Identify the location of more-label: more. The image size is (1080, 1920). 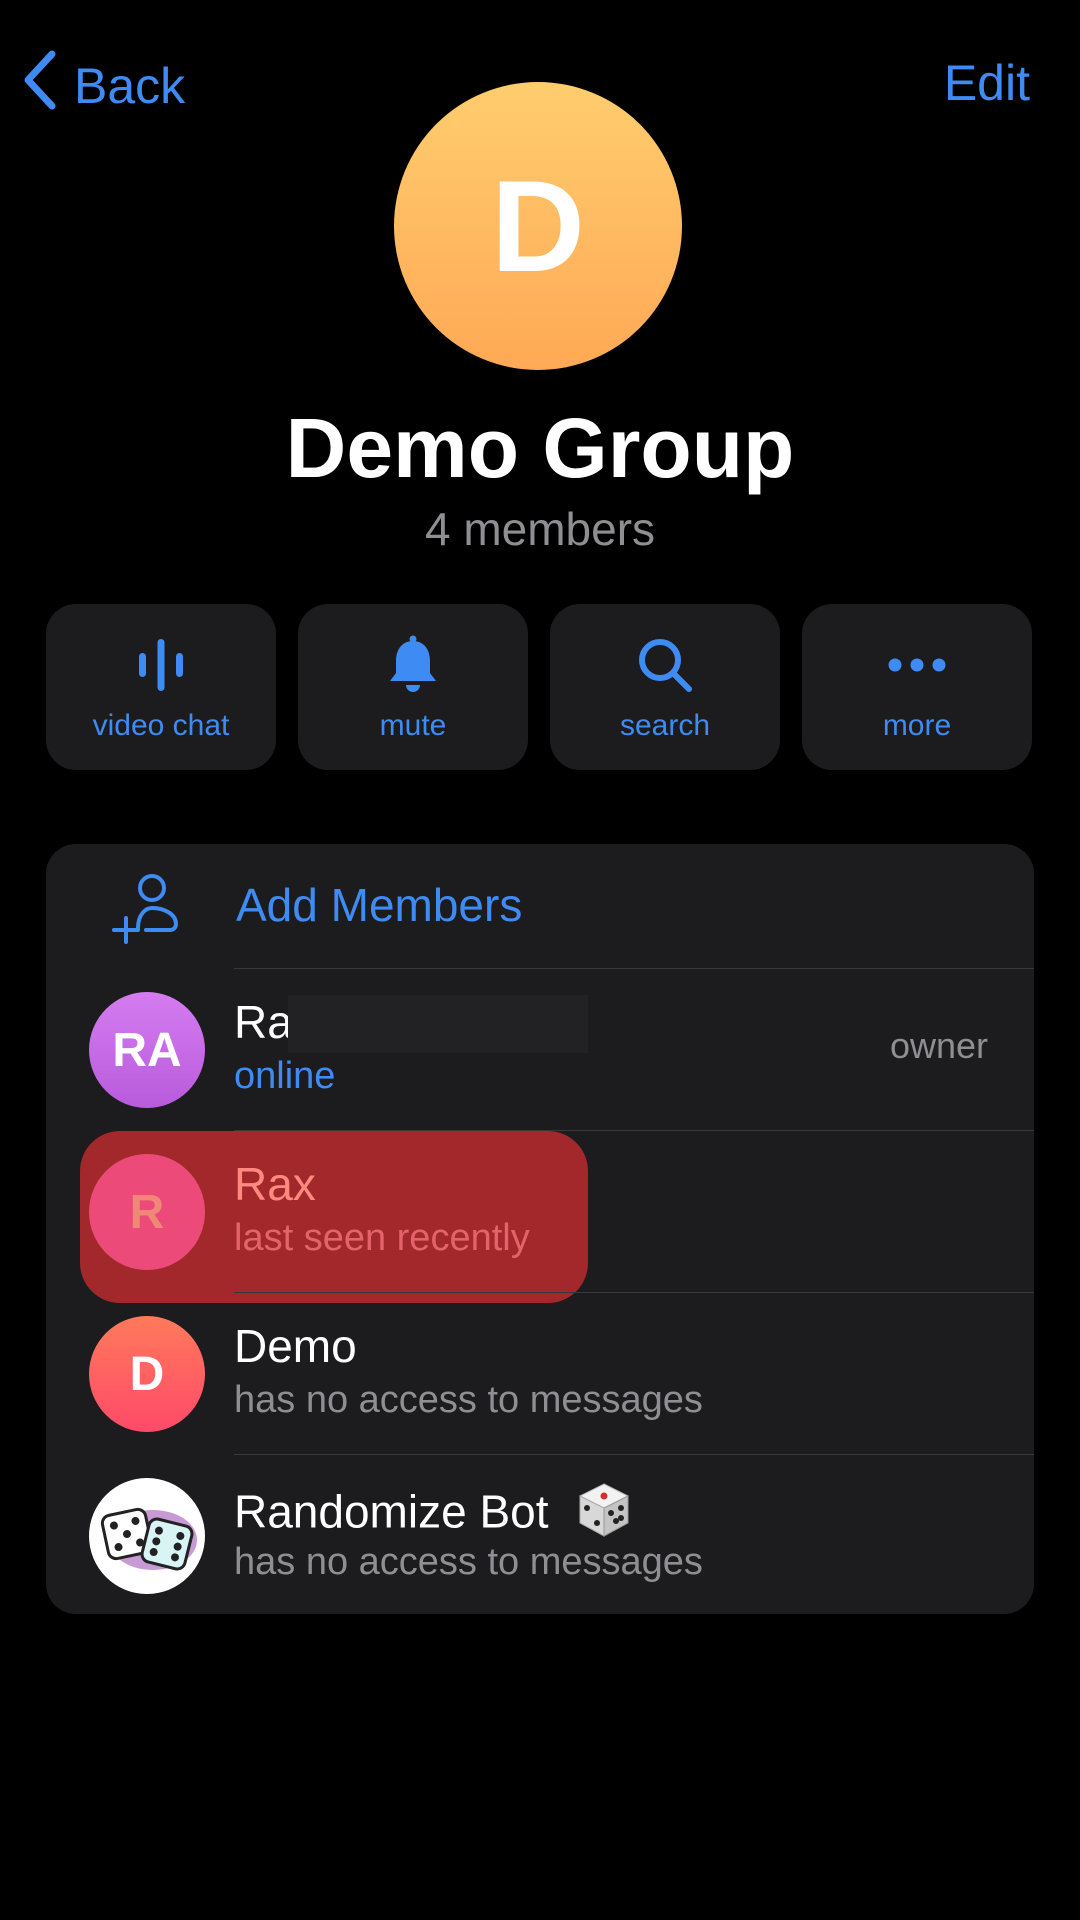
(917, 725).